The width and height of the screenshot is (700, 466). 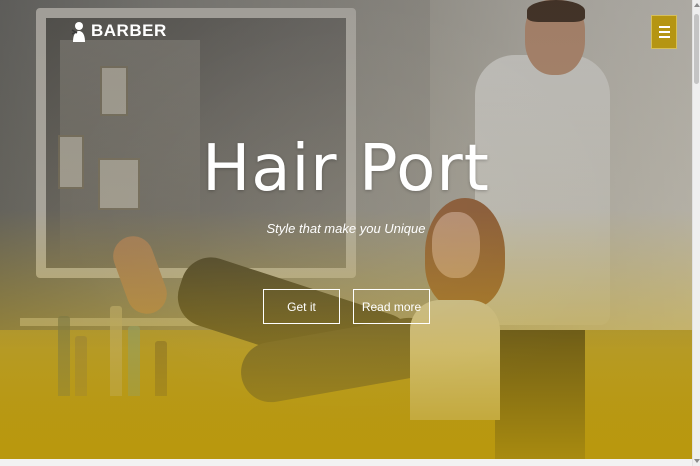 I want to click on hamburger-menu-button, so click(x=664, y=32).